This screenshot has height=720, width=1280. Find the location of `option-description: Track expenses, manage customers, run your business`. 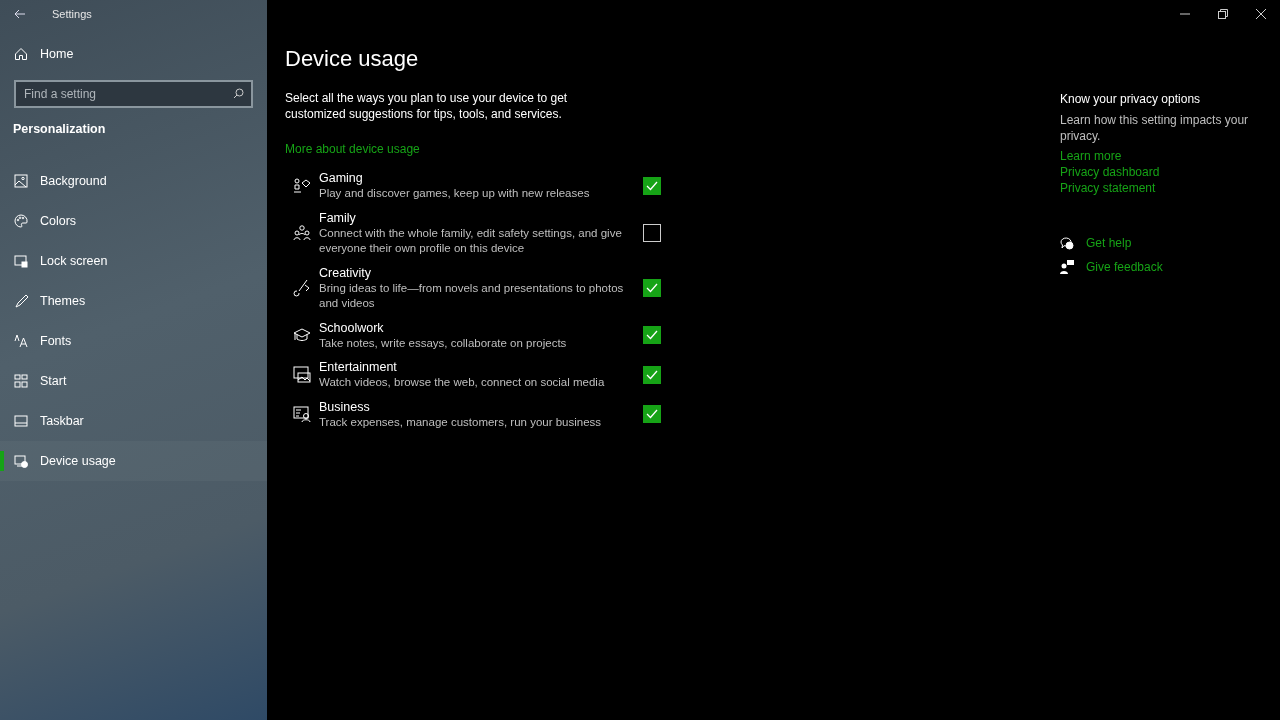

option-description: Track expenses, manage customers, run your business is located at coordinates (461, 422).